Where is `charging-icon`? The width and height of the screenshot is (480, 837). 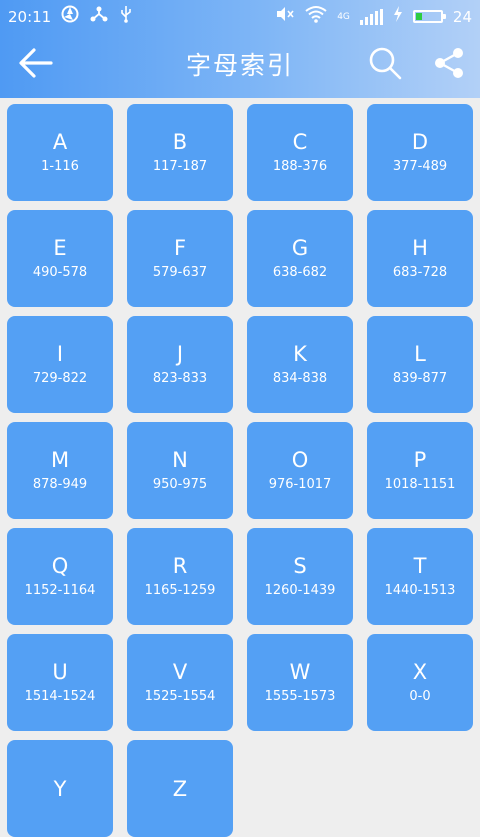
charging-icon is located at coordinates (398, 16).